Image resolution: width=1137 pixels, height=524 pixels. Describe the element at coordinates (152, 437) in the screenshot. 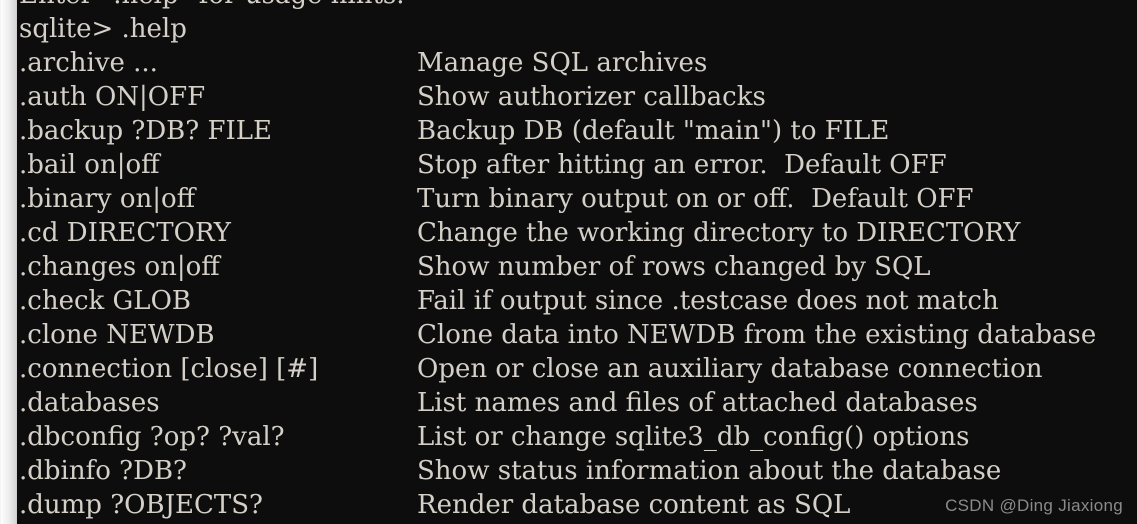

I see `help-command-name: .dbconfig ?op? ?val?` at that location.